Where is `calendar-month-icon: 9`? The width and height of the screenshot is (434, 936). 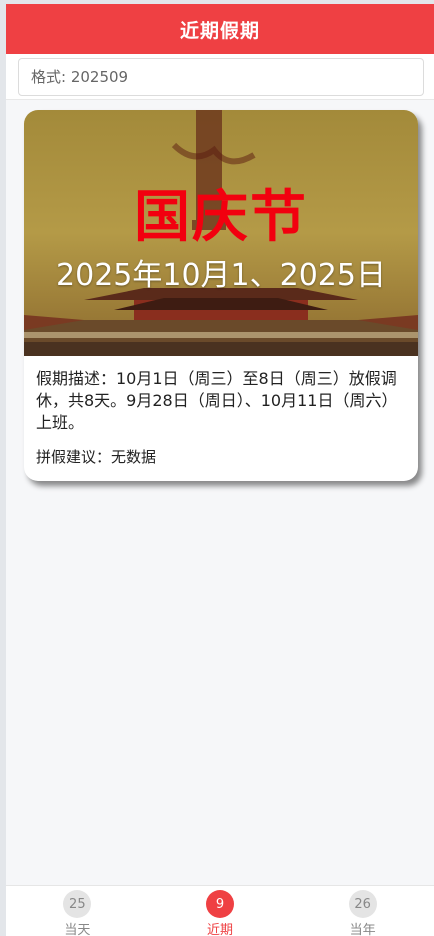
calendar-month-icon: 9 is located at coordinates (219, 904).